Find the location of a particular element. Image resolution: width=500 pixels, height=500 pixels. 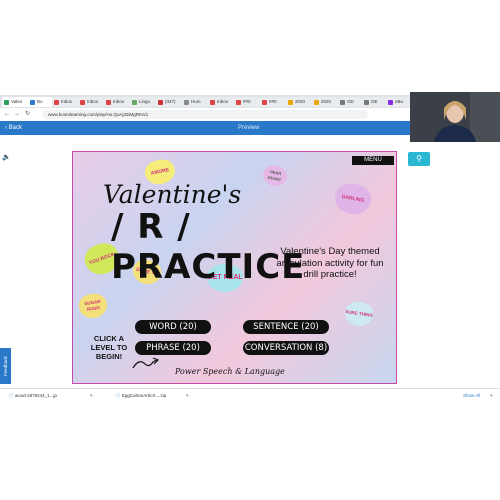

word-level-button: WORD (20) is located at coordinates (173, 327).